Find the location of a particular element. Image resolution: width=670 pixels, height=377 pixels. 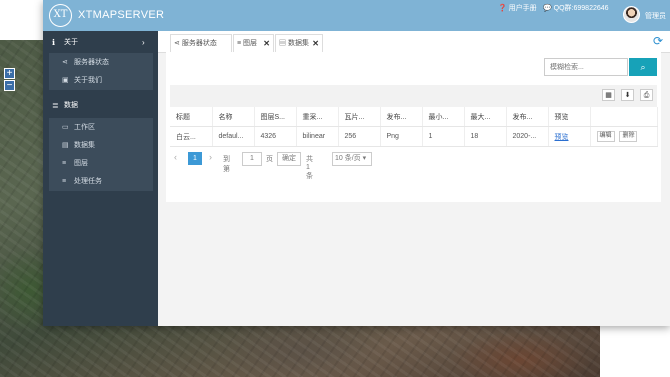

sidebar-group-data: ▭ 工作区 ▤ 数据集 ≡ 图层 ≡ 处理任务 is located at coordinates (101, 154).